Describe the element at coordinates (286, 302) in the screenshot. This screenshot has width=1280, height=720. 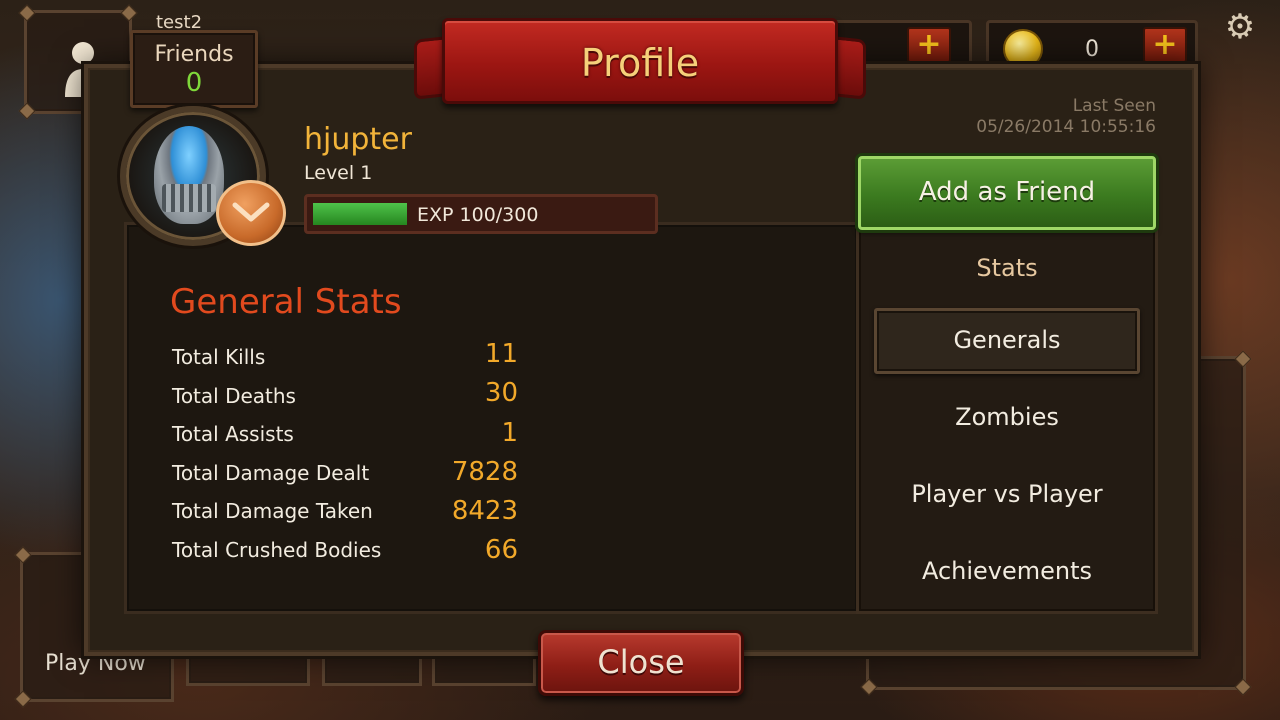
I see `general-stats-title: General Stats` at that location.